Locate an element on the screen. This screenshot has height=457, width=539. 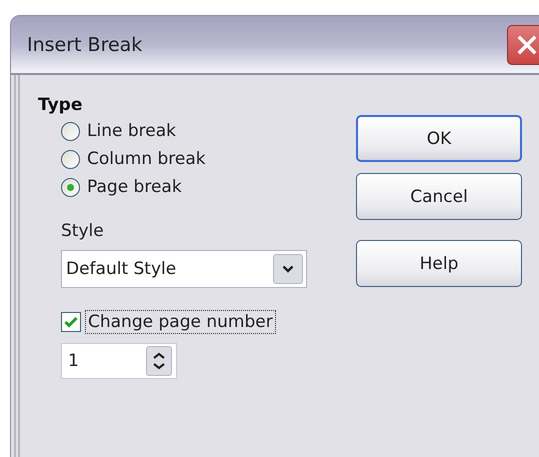
checkbox is located at coordinates (71, 322).